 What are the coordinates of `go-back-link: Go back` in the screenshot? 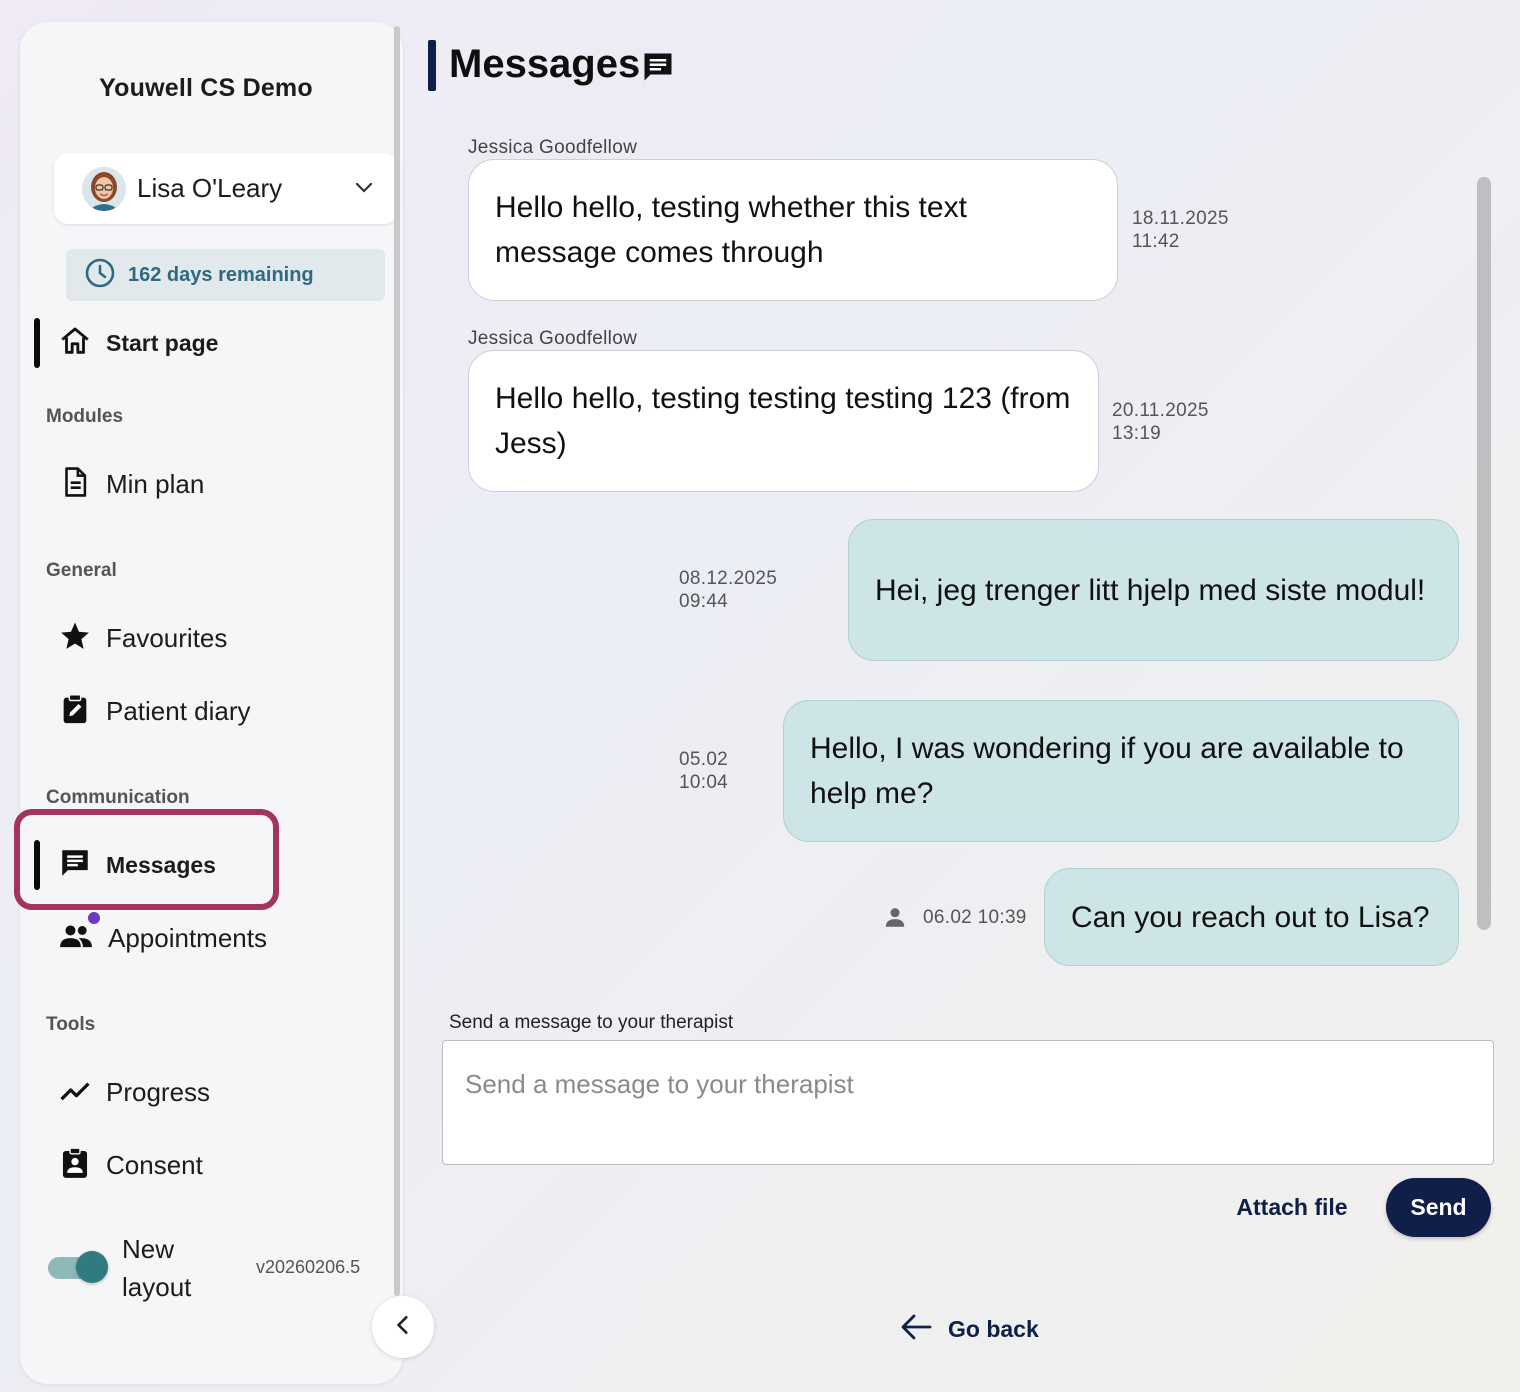 It's located at (969, 1329).